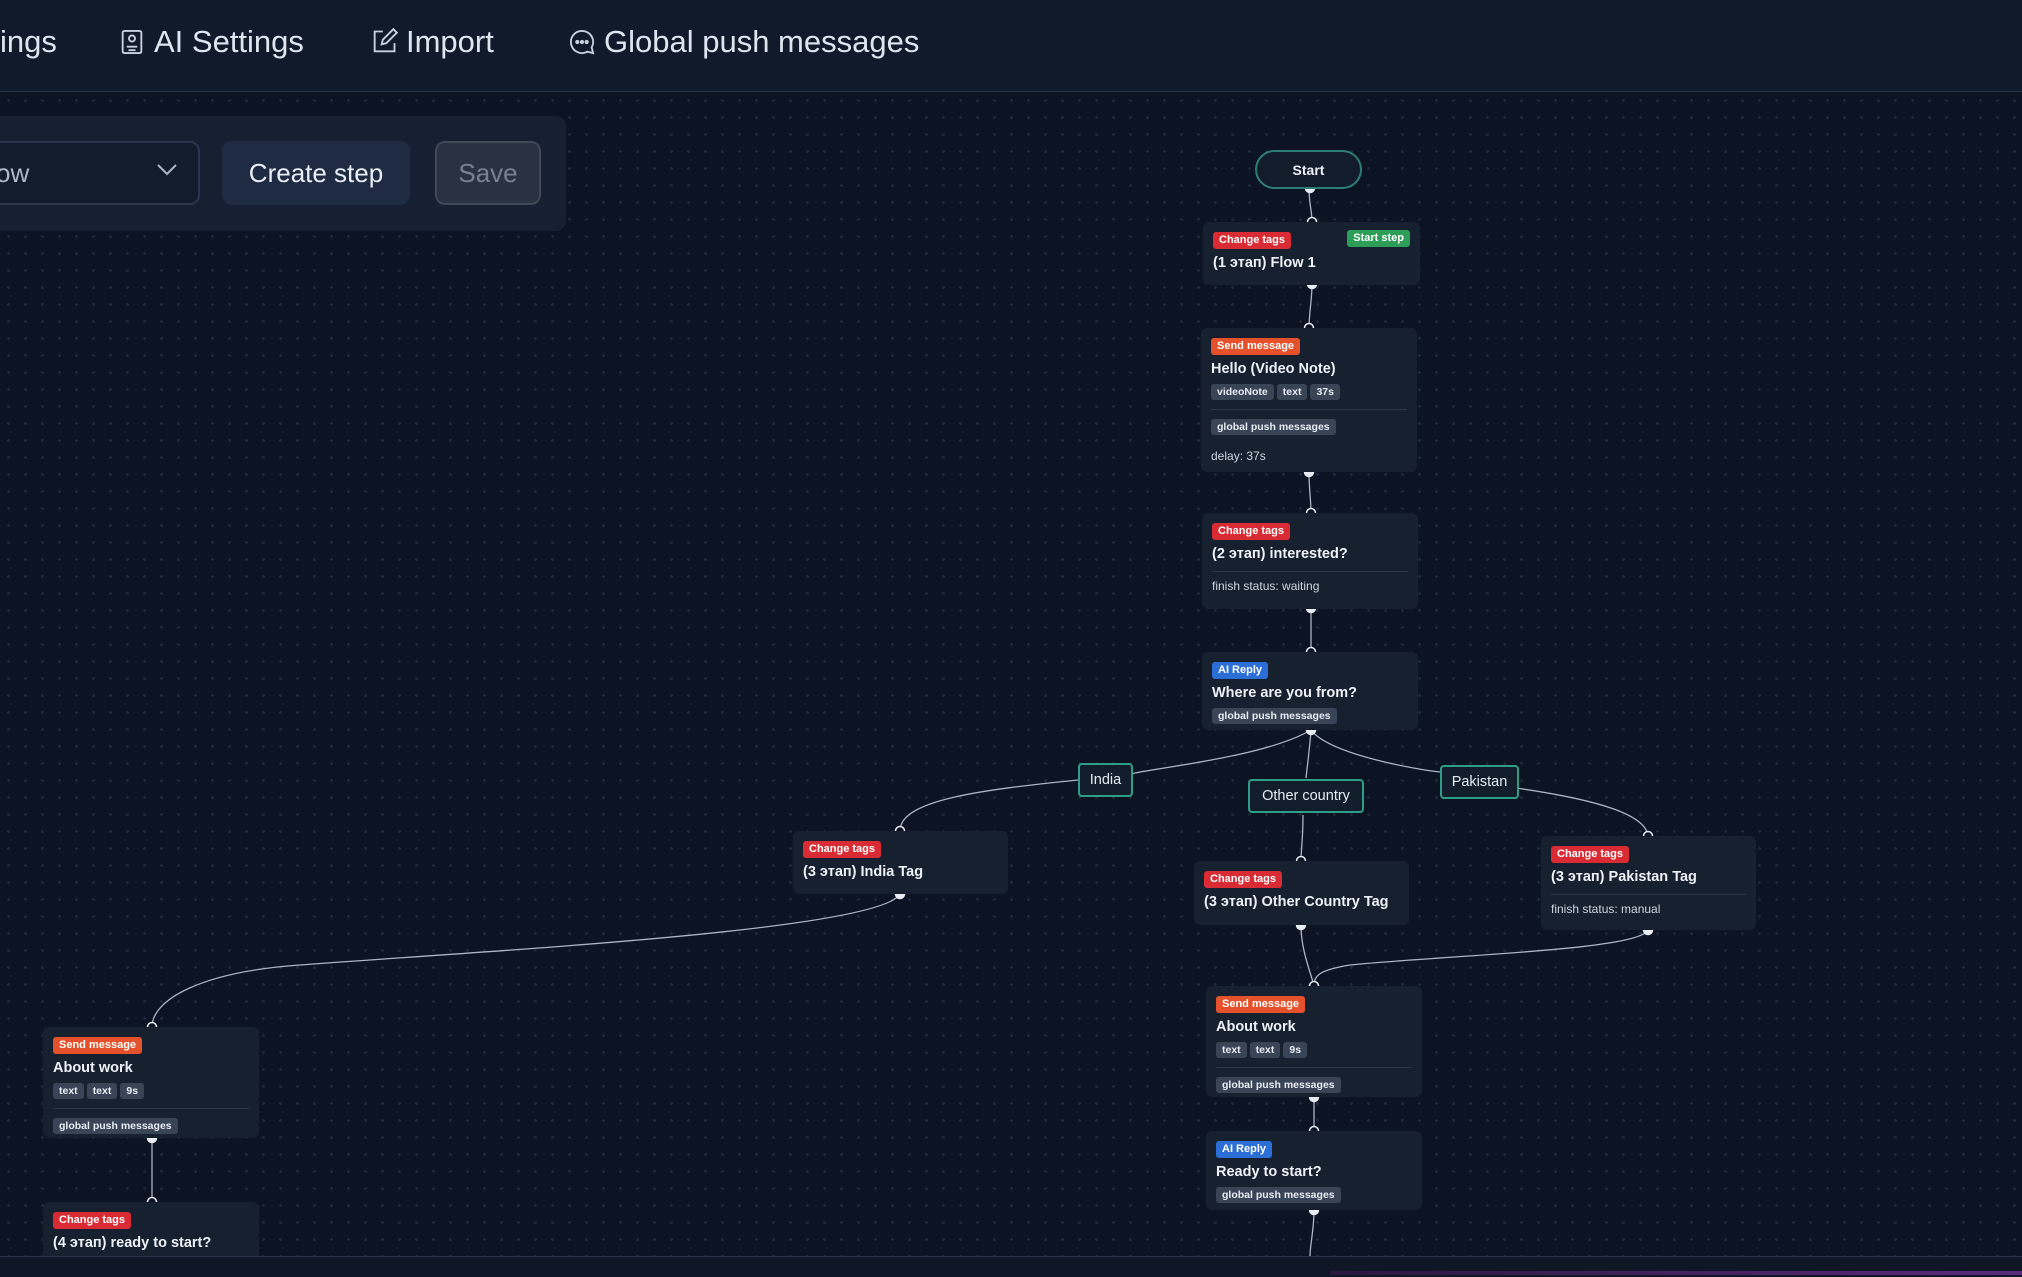 The width and height of the screenshot is (2022, 1277). I want to click on branch-india: India, so click(1105, 780).